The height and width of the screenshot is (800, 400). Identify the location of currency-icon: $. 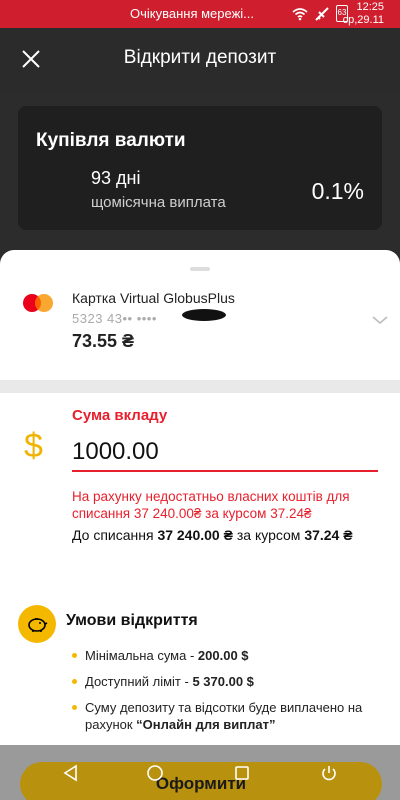
(33, 446).